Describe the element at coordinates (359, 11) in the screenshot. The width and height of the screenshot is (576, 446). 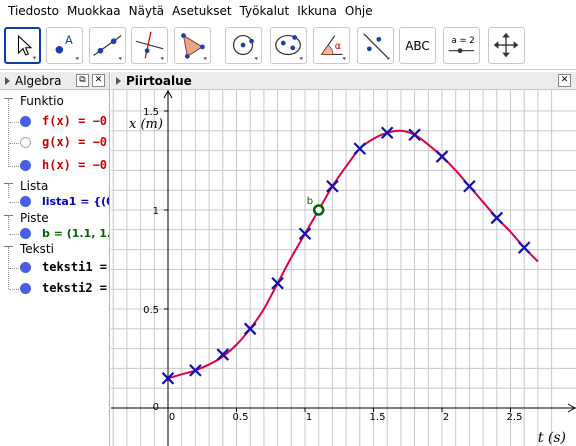
I see `menu-help: Ohje` at that location.